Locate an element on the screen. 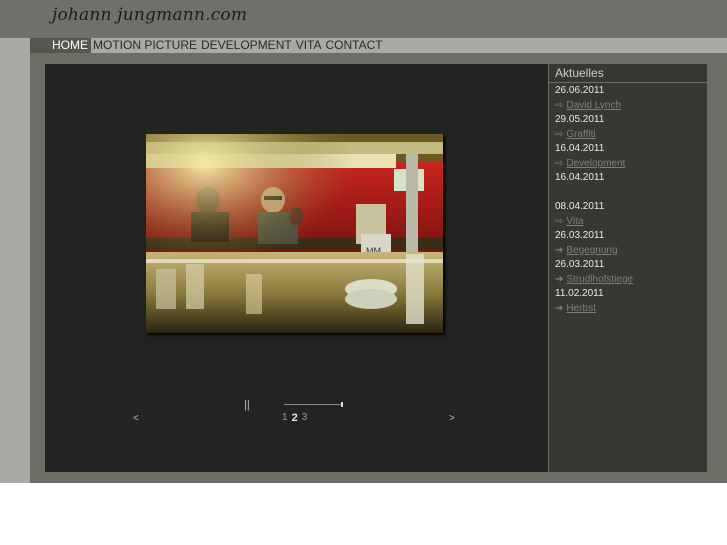 The image size is (727, 545). news-link-empty is located at coordinates (630, 193).